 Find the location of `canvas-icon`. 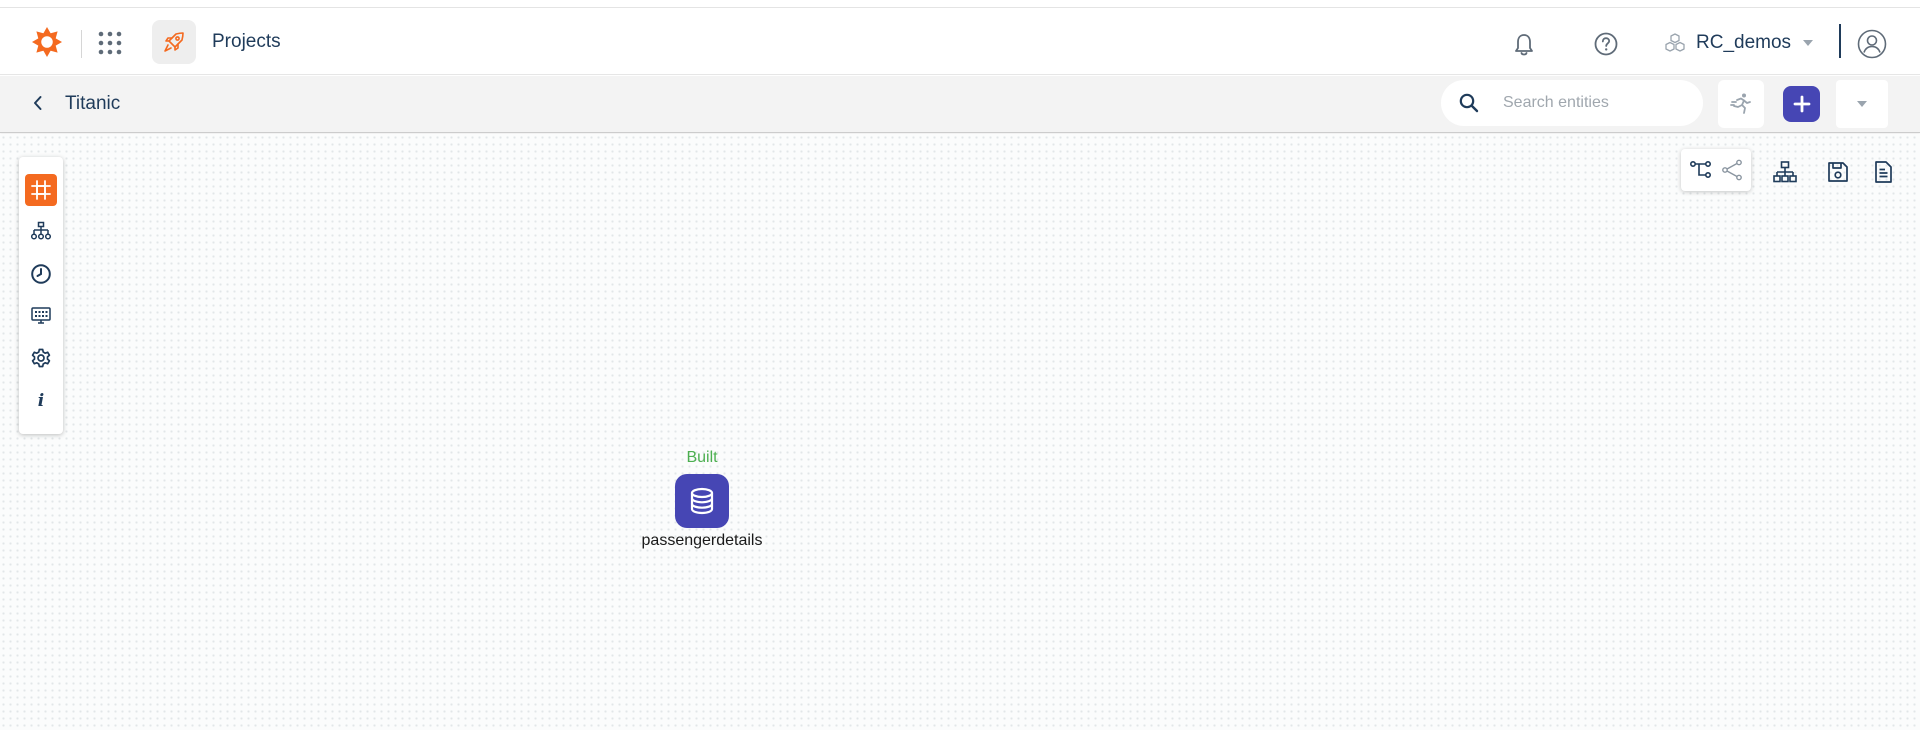

canvas-icon is located at coordinates (41, 190).